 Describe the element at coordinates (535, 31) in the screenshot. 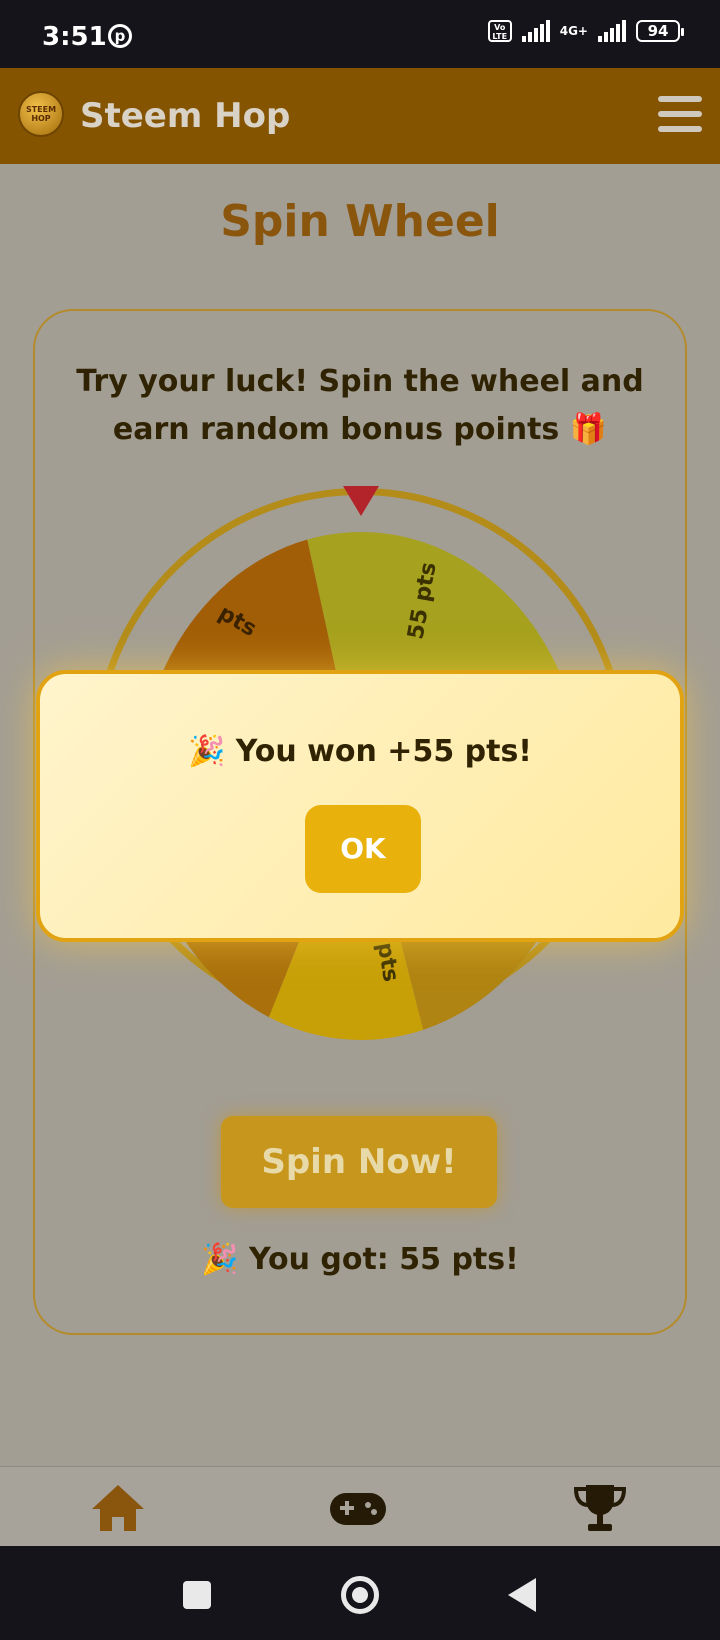

I see `signal-icon` at that location.